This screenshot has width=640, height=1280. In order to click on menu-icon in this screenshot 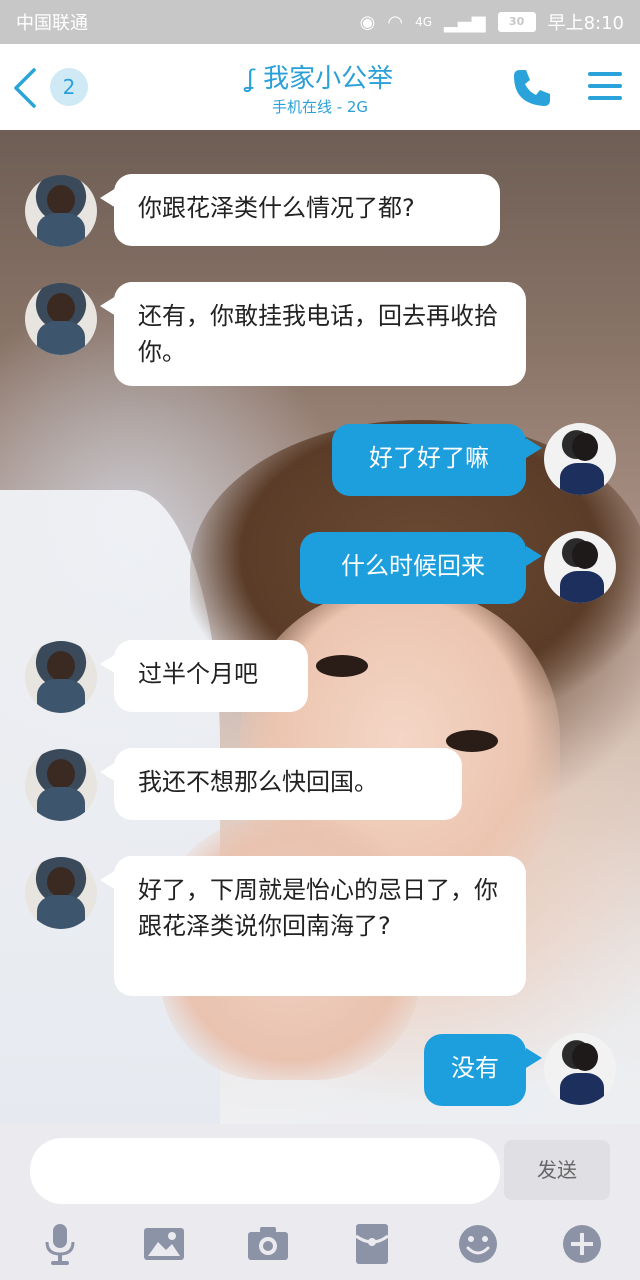, I will do `click(605, 87)`.